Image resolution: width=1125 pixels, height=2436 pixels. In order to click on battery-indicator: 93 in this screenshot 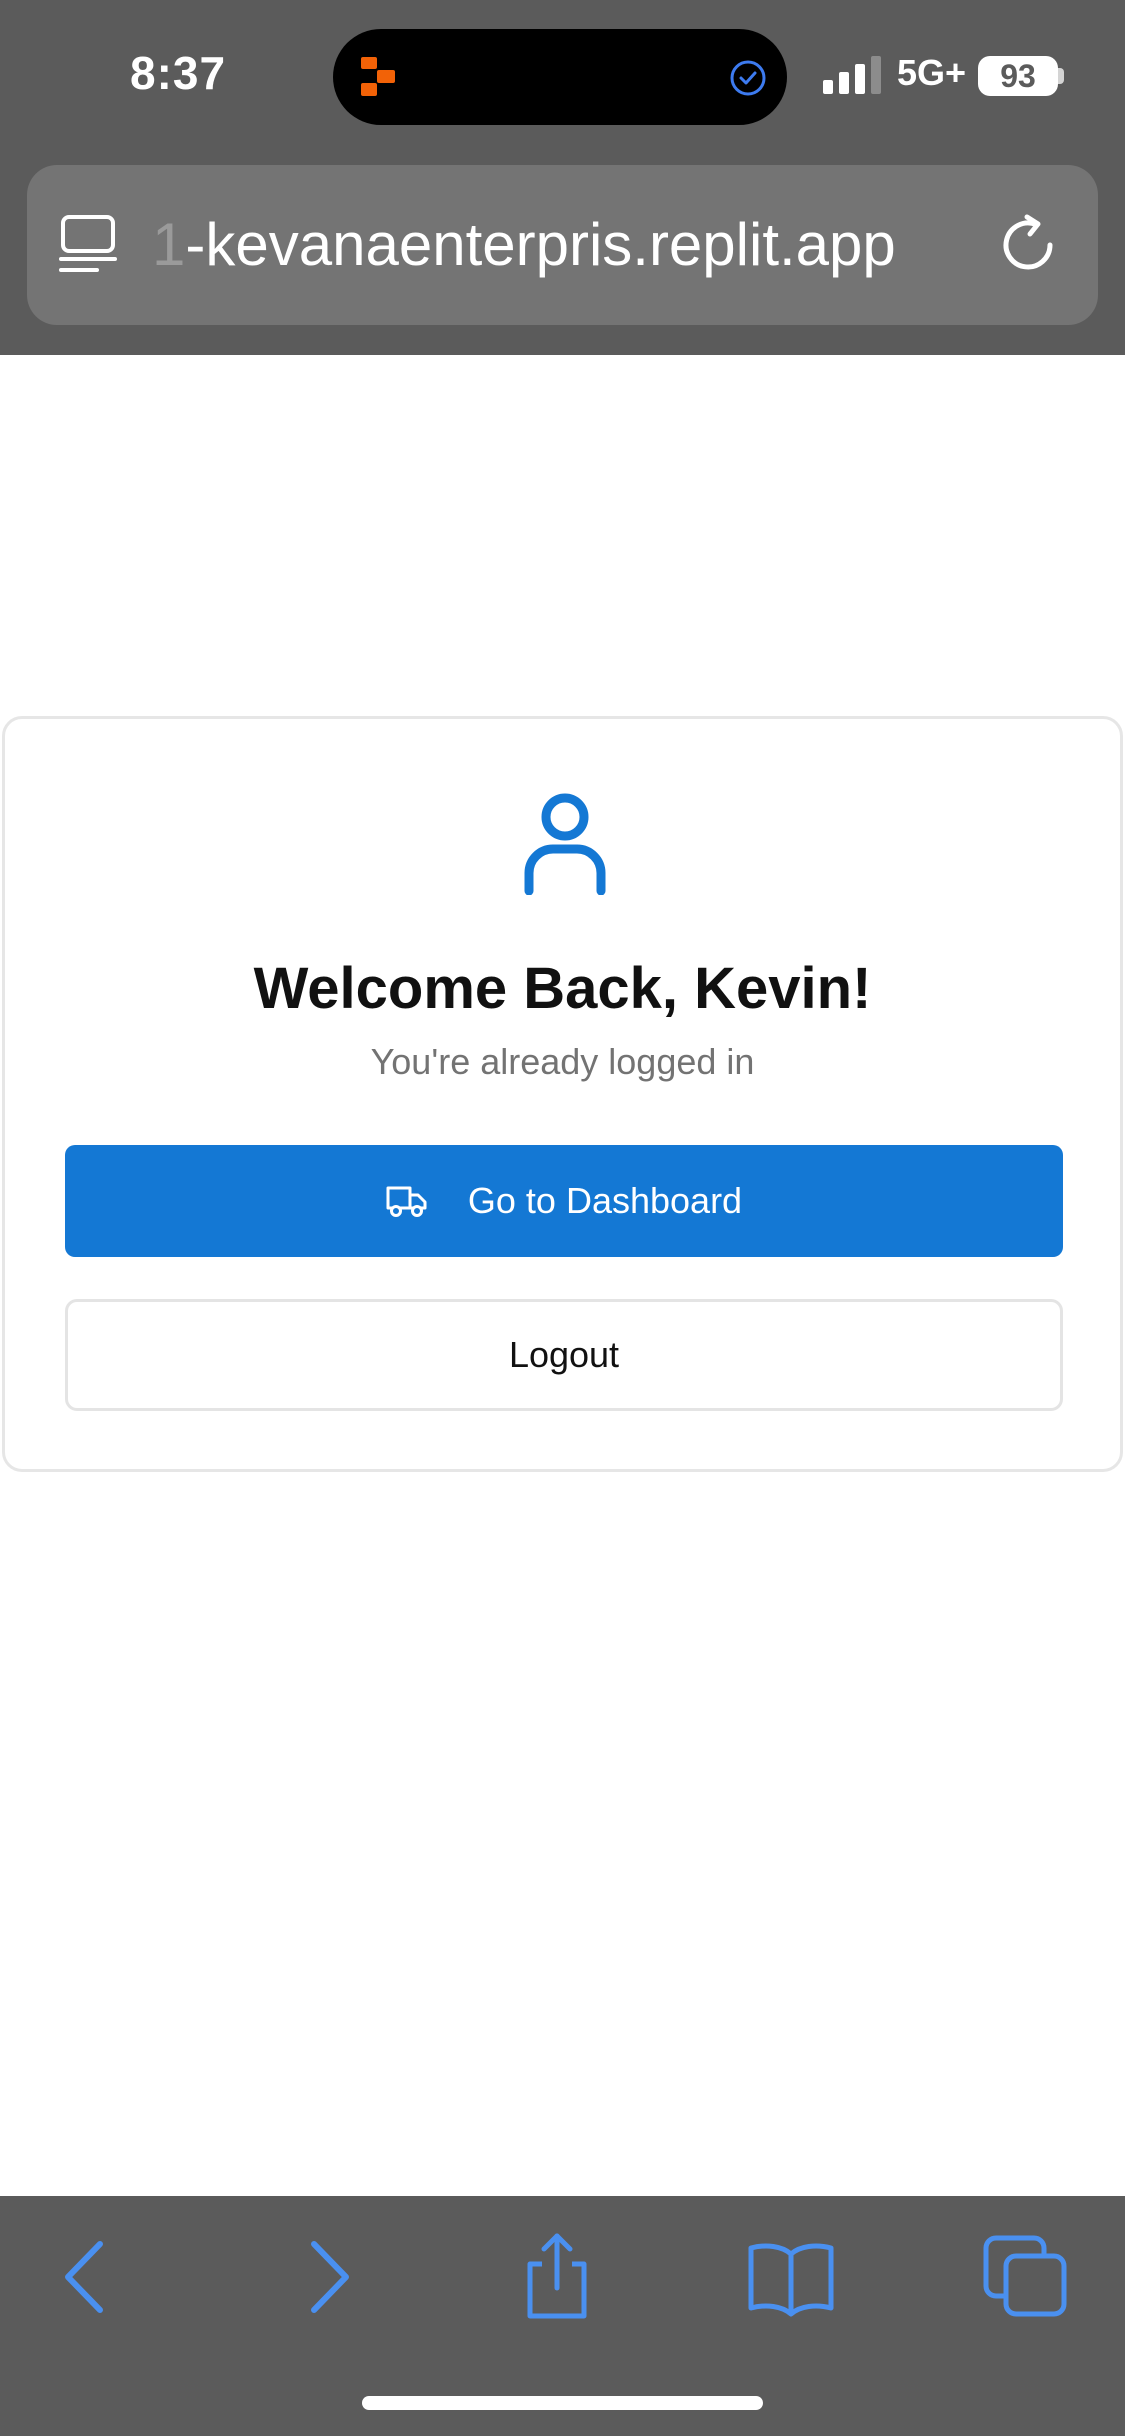, I will do `click(1018, 76)`.